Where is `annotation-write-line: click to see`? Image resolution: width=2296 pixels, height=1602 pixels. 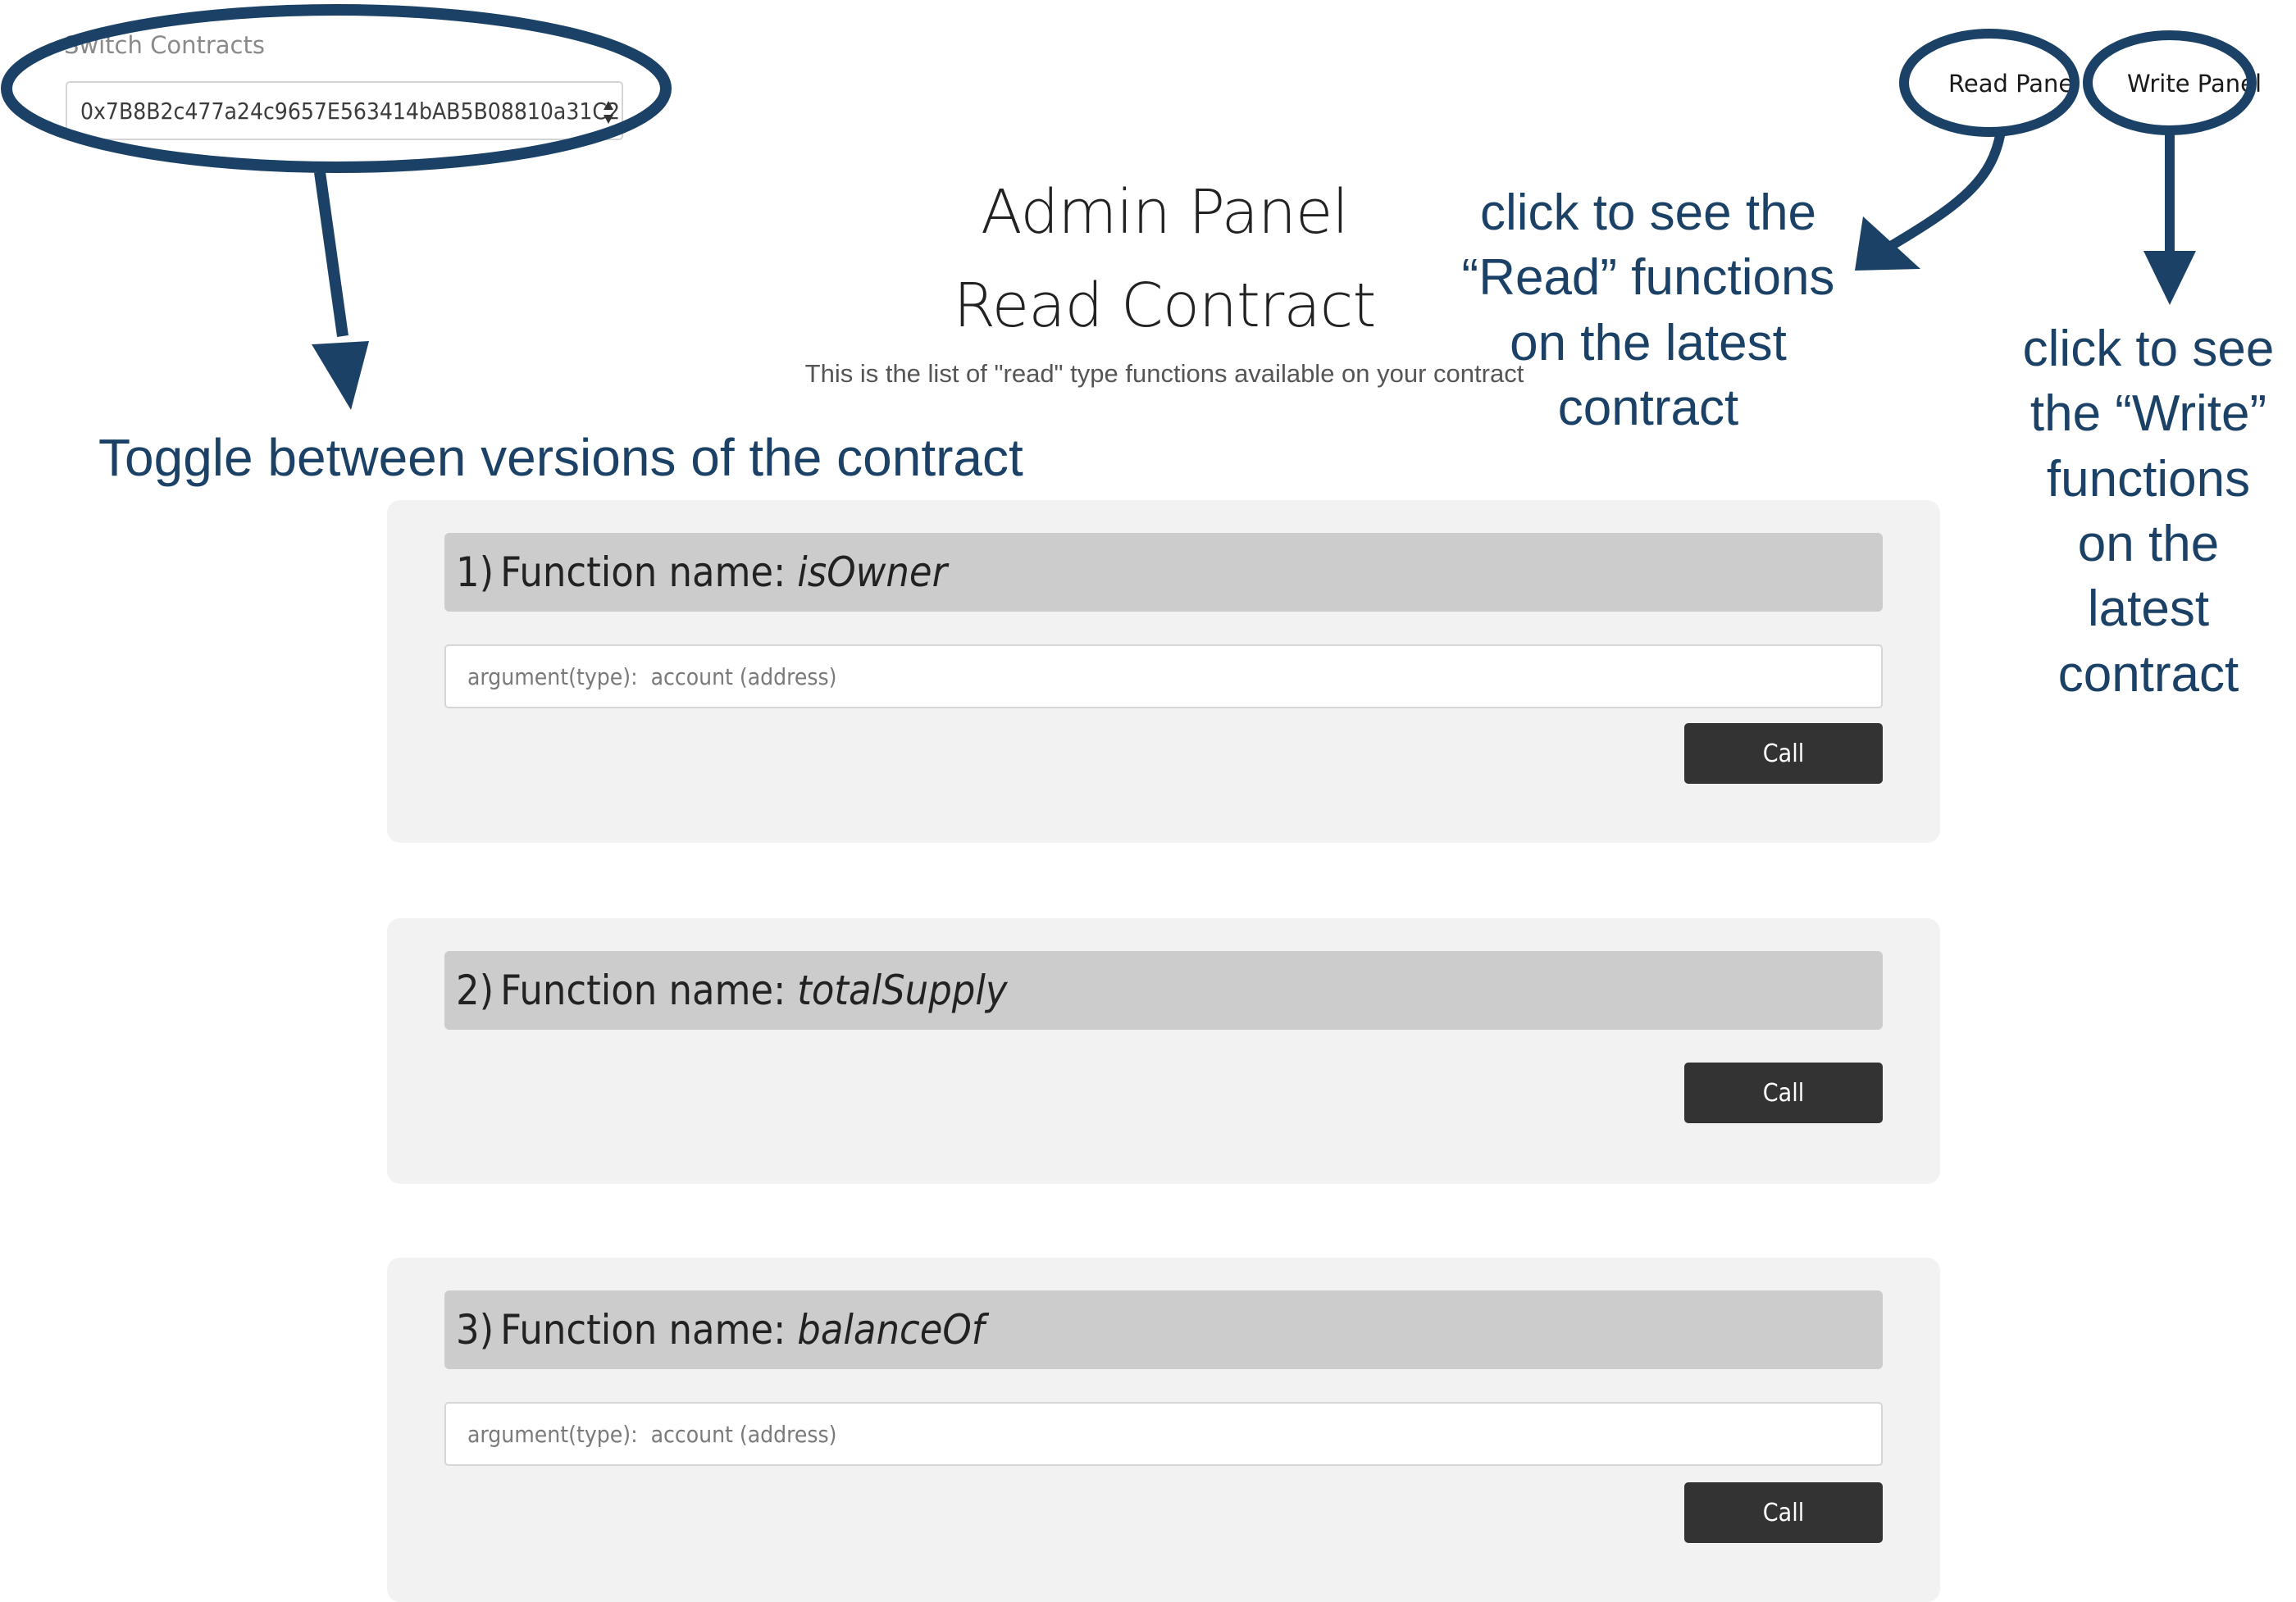
annotation-write-line: click to see is located at coordinates (2148, 349).